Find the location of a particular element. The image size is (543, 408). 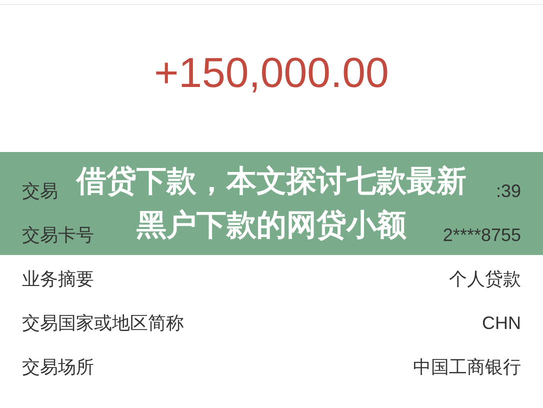

detail-value: :39 is located at coordinates (508, 191).